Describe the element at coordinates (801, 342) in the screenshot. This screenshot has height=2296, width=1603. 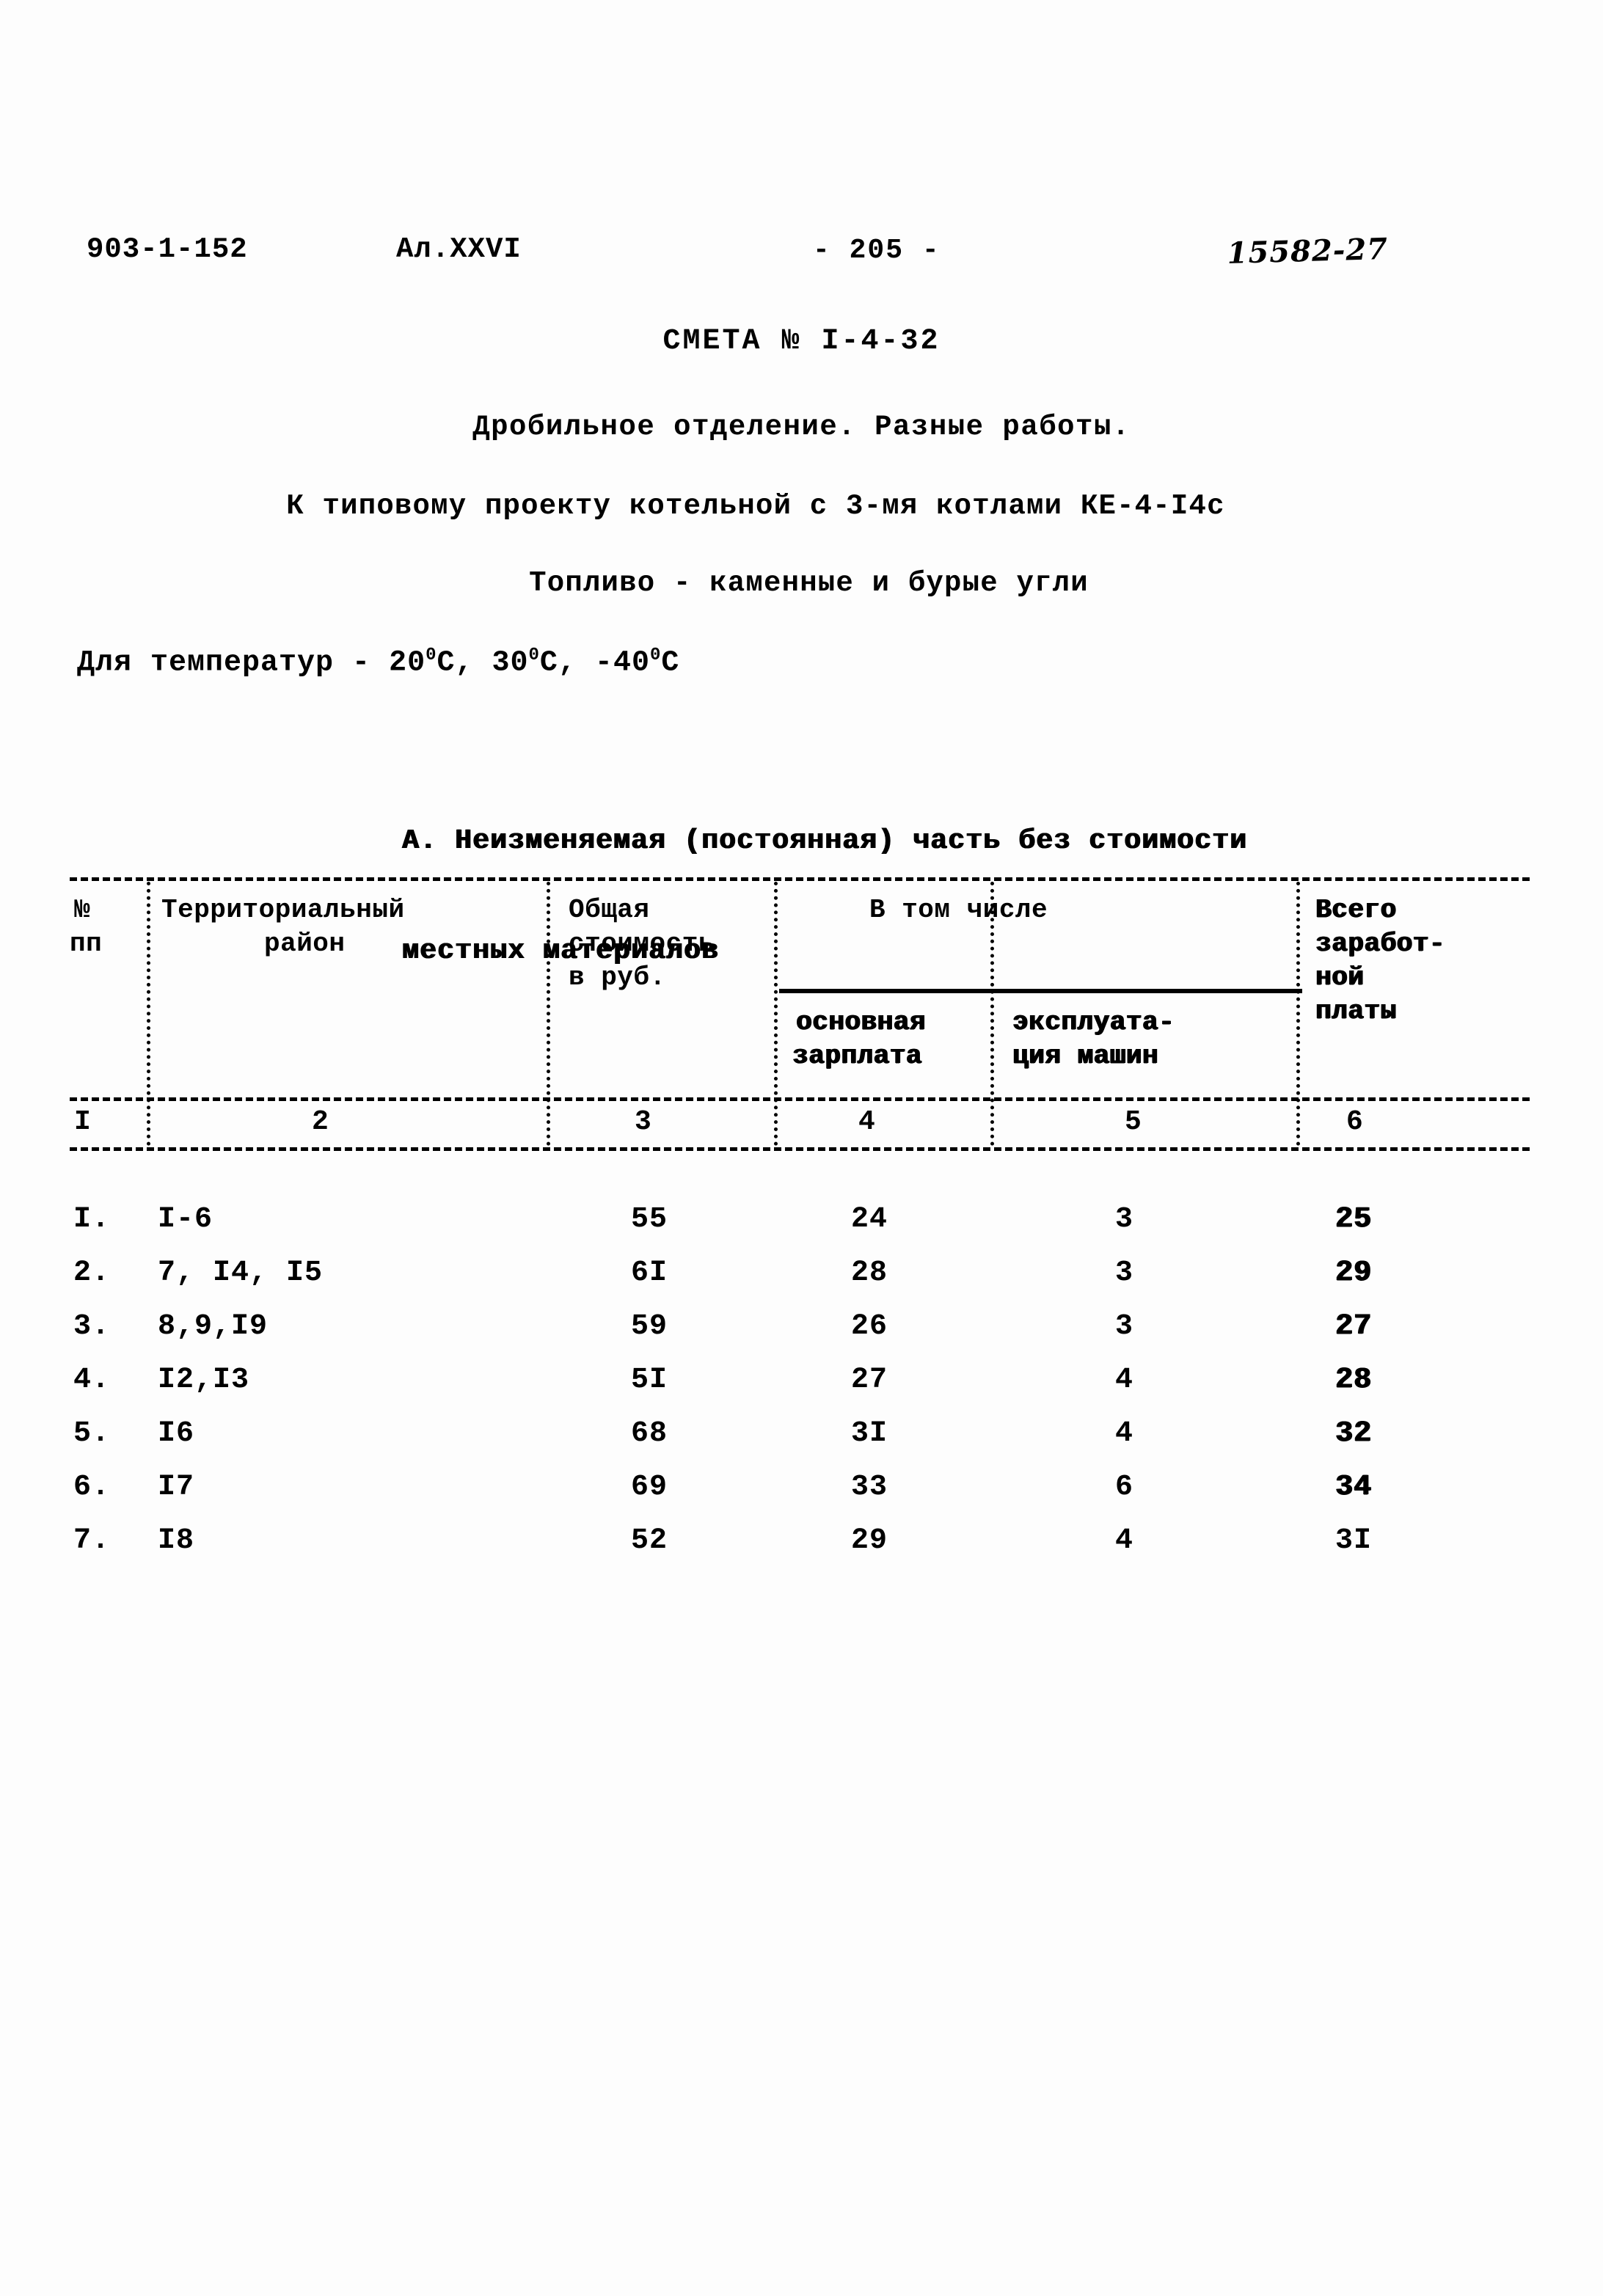
I see `estimate-title: СМЕТА № I-4-32` at that location.